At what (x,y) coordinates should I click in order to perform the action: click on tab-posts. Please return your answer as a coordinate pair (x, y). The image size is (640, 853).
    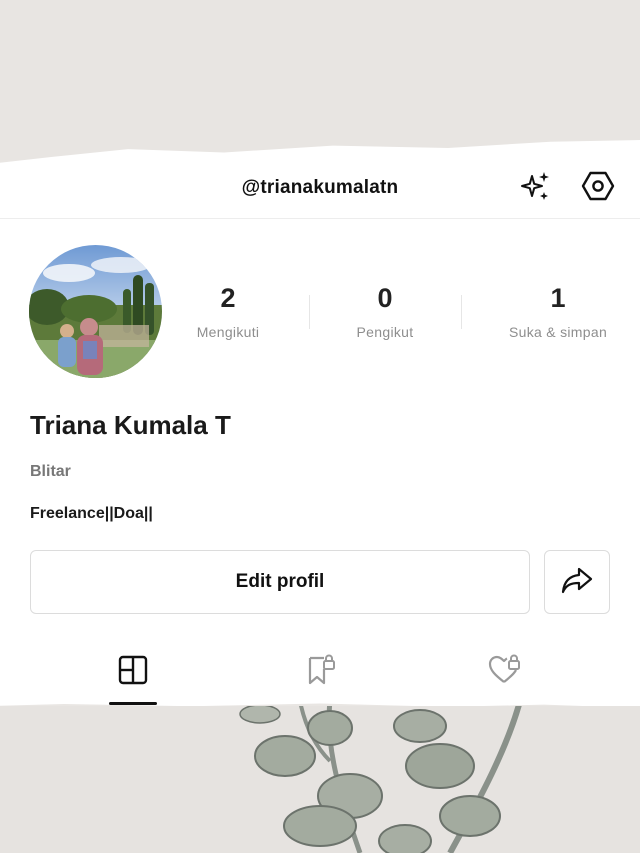
    Looking at the image, I should click on (133, 672).